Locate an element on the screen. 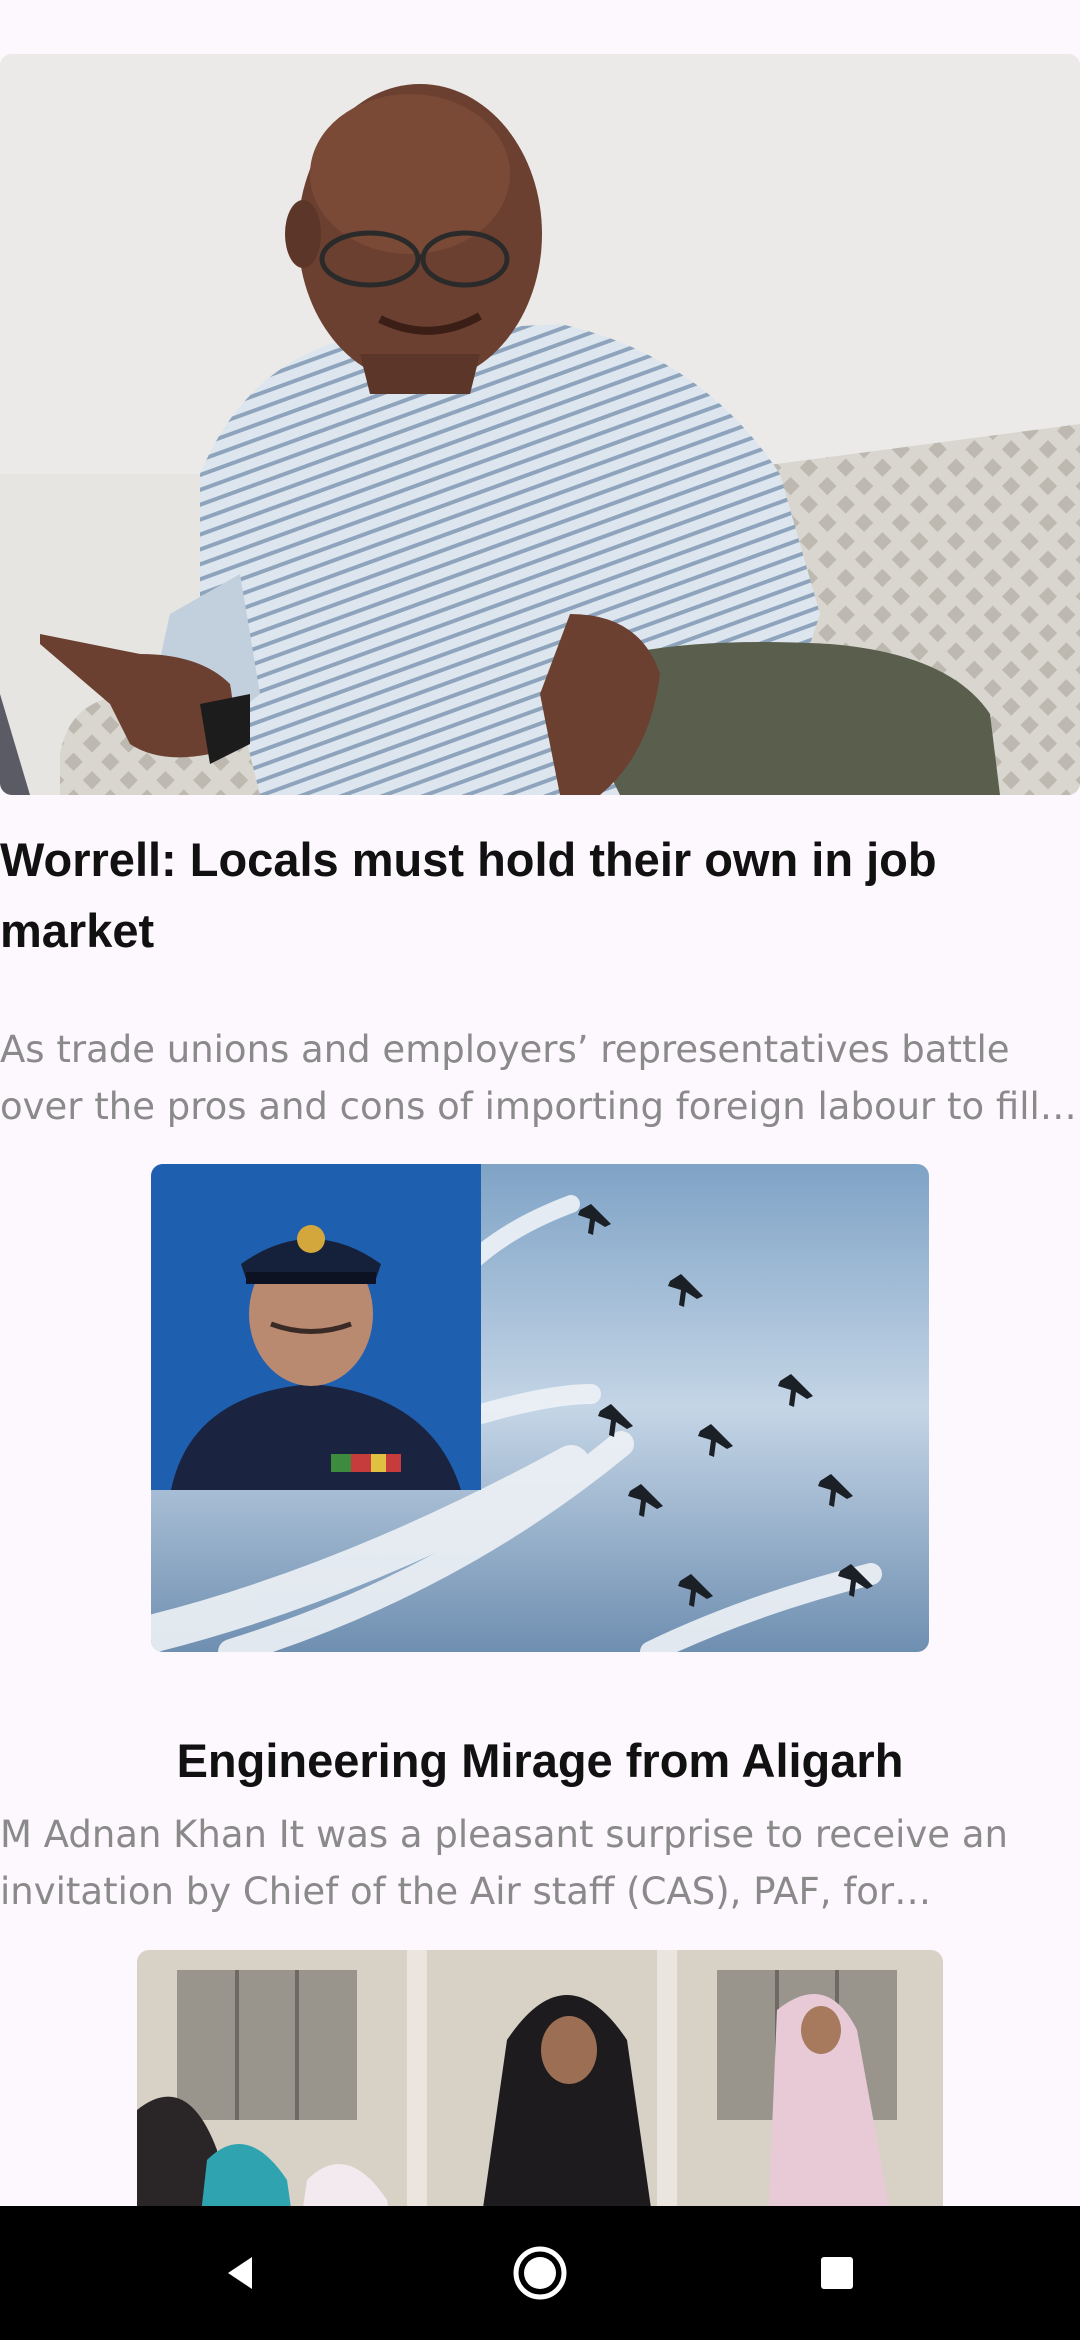 The image size is (1080, 2340). status-bar is located at coordinates (540, 27).